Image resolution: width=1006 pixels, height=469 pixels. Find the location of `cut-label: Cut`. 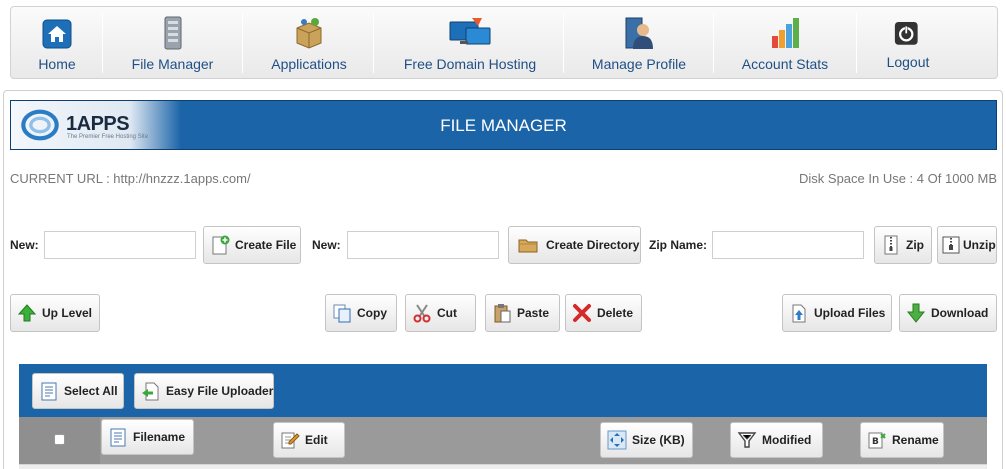

cut-label: Cut is located at coordinates (447, 313).